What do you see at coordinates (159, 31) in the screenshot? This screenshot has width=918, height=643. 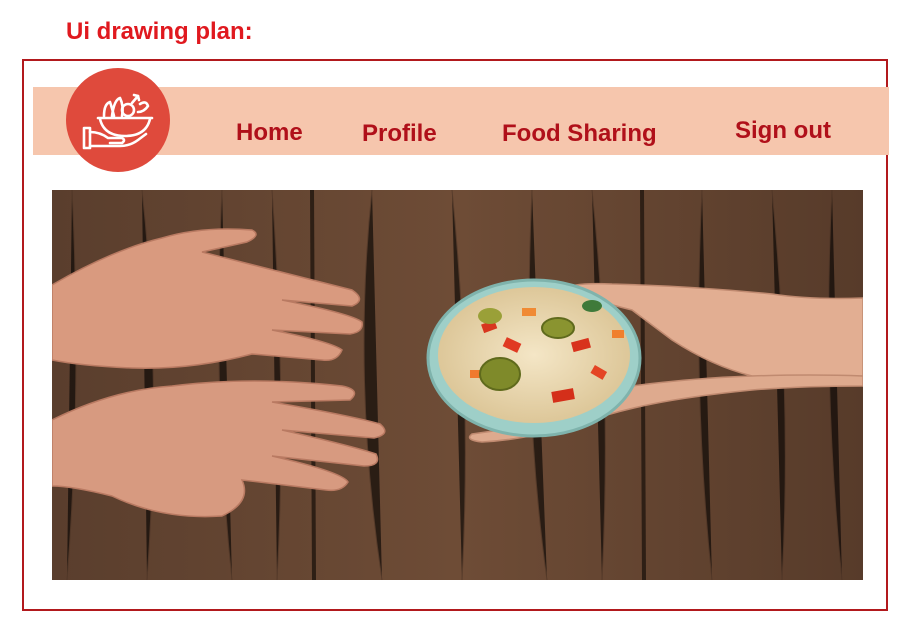 I see `page-heading: Ui drawing plan:` at bounding box center [159, 31].